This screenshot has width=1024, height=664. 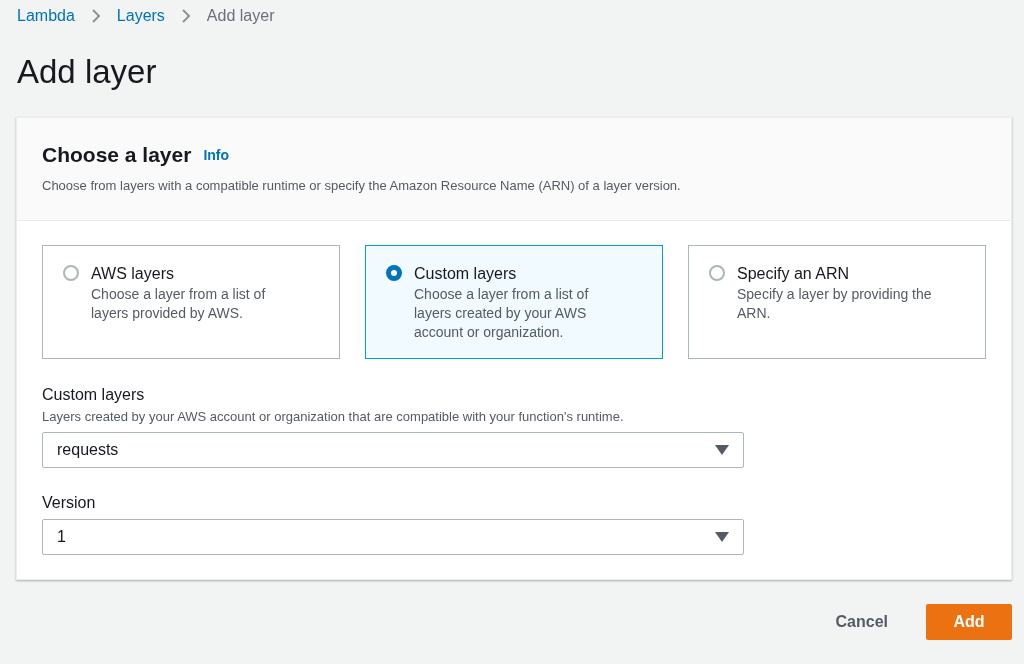 What do you see at coordinates (46, 16) in the screenshot?
I see `breadcrumb-link: Lambda` at bounding box center [46, 16].